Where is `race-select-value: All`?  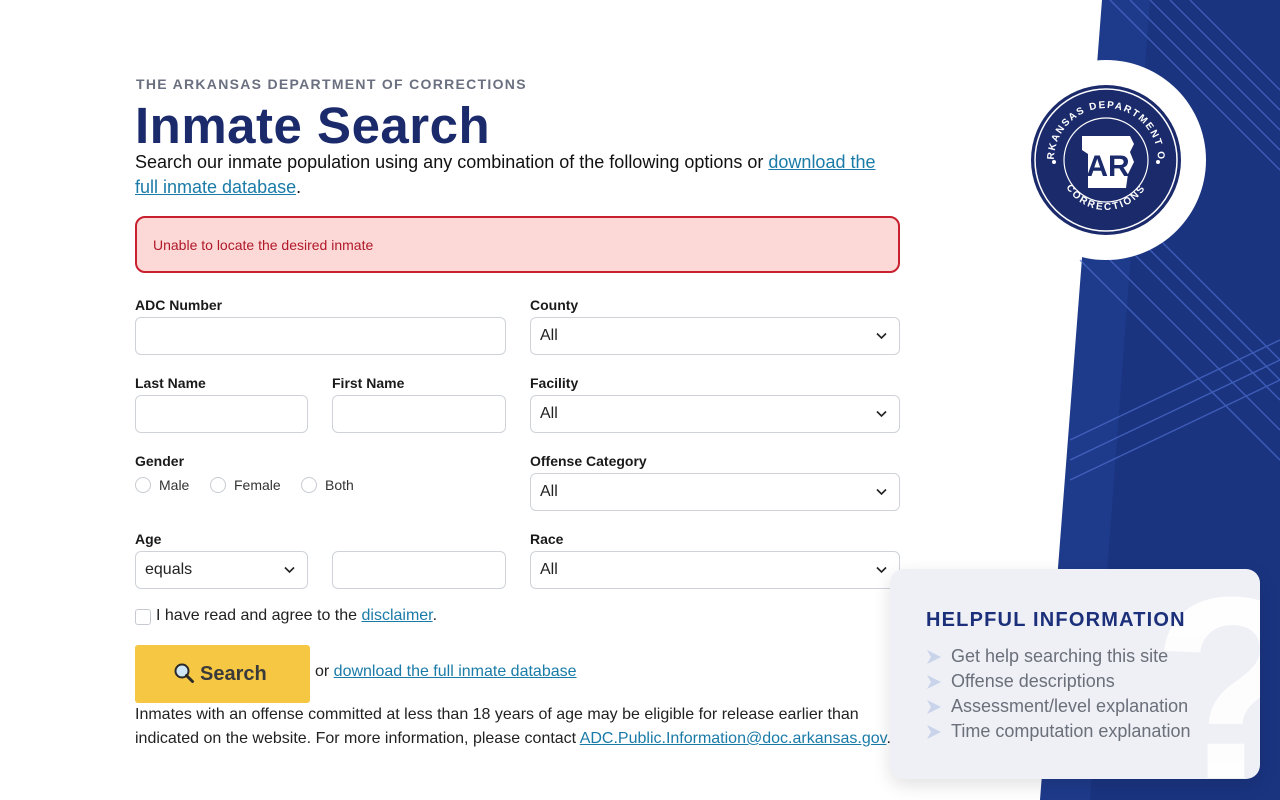
race-select-value: All is located at coordinates (549, 569).